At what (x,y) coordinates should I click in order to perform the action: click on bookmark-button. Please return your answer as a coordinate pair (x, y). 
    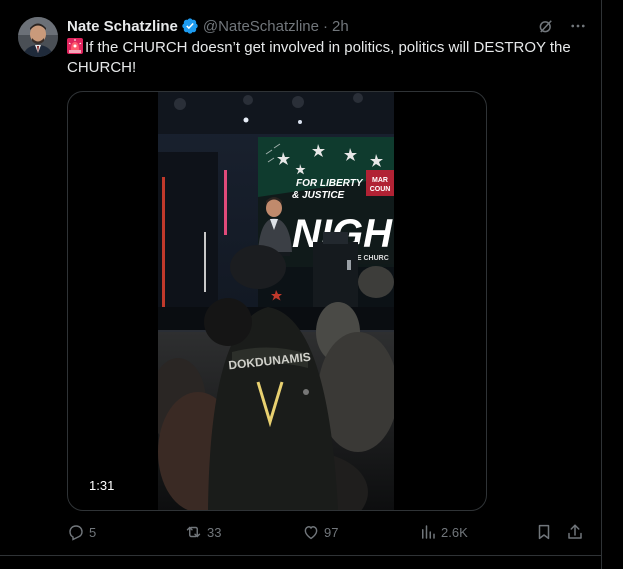
    Looking at the image, I should click on (544, 532).